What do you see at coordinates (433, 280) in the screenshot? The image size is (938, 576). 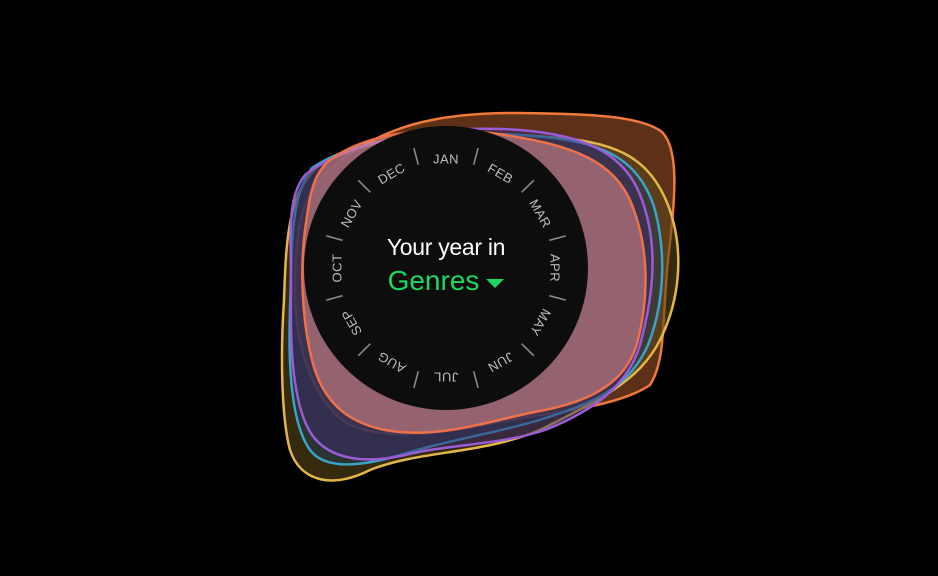 I see `category-dropdown-label: Genres` at bounding box center [433, 280].